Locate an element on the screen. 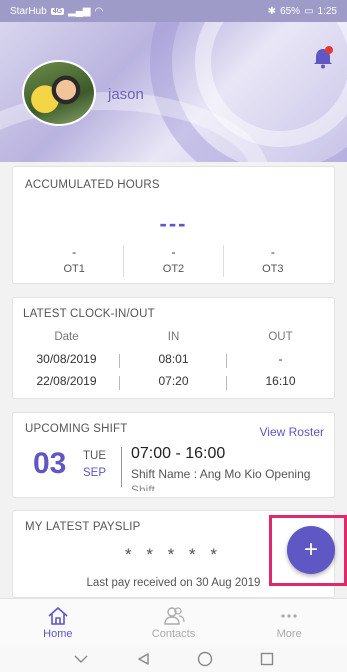 This screenshot has height=672, width=347. username: jason is located at coordinates (126, 94).